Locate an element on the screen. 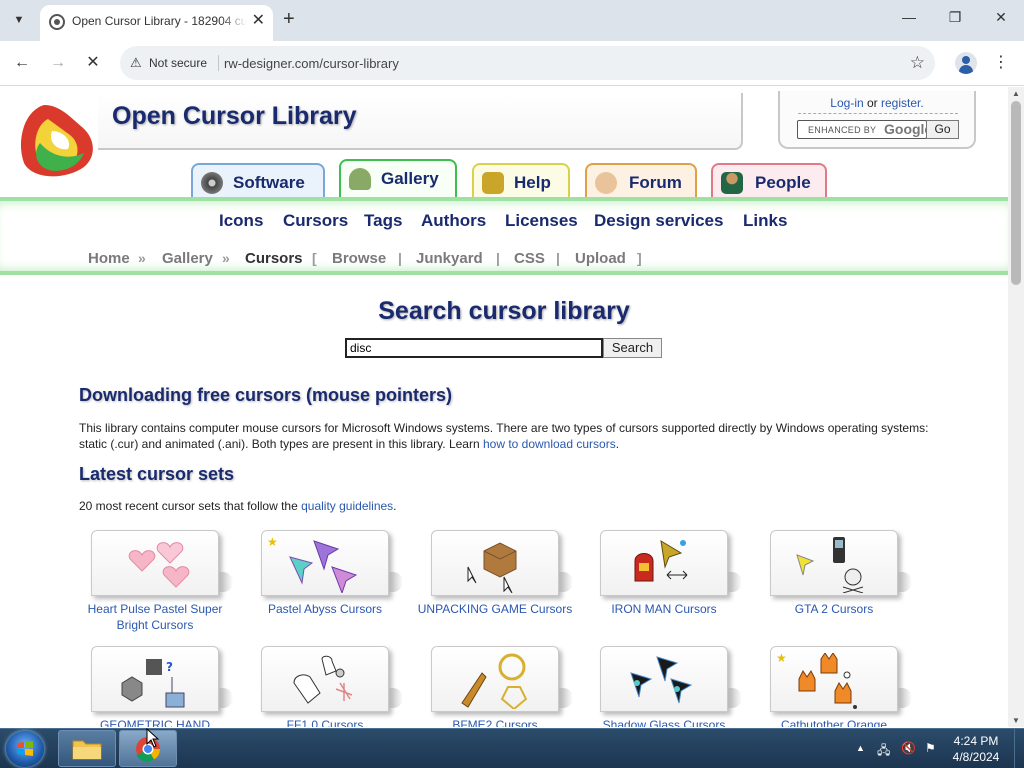 Image resolution: width=1024 pixels, height=768 pixels. breadcrumb-home: Home is located at coordinates (109, 258).